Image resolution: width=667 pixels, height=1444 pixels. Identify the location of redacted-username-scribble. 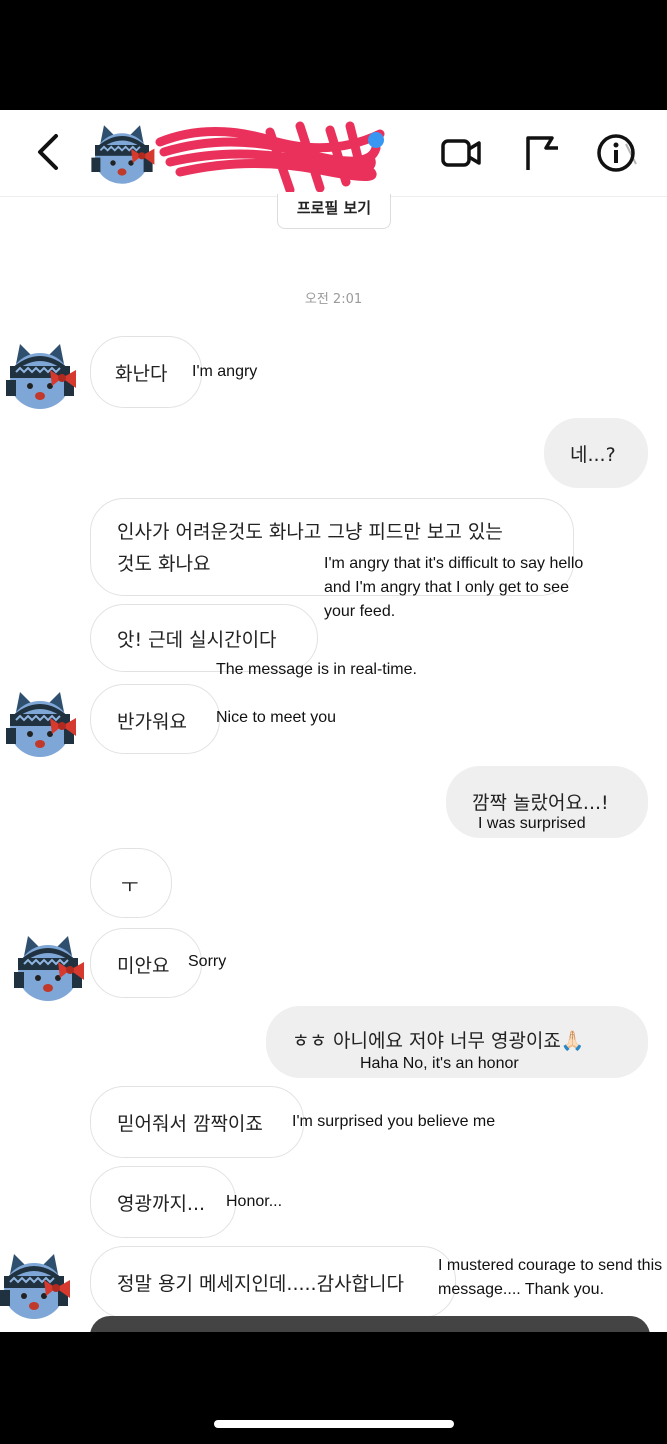
(270, 156).